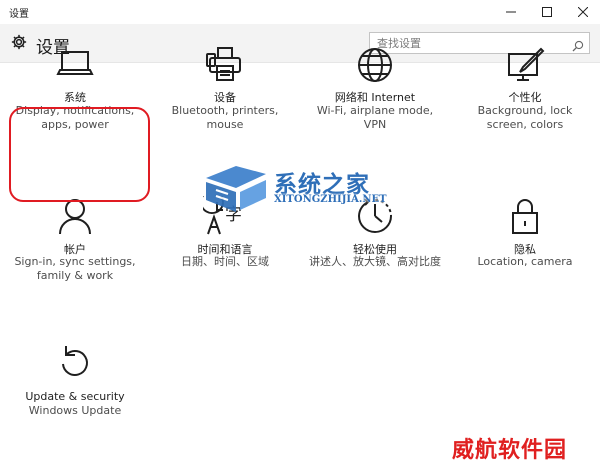 The height and width of the screenshot is (474, 600). Describe the element at coordinates (75, 362) in the screenshot. I see `update-icon` at that location.